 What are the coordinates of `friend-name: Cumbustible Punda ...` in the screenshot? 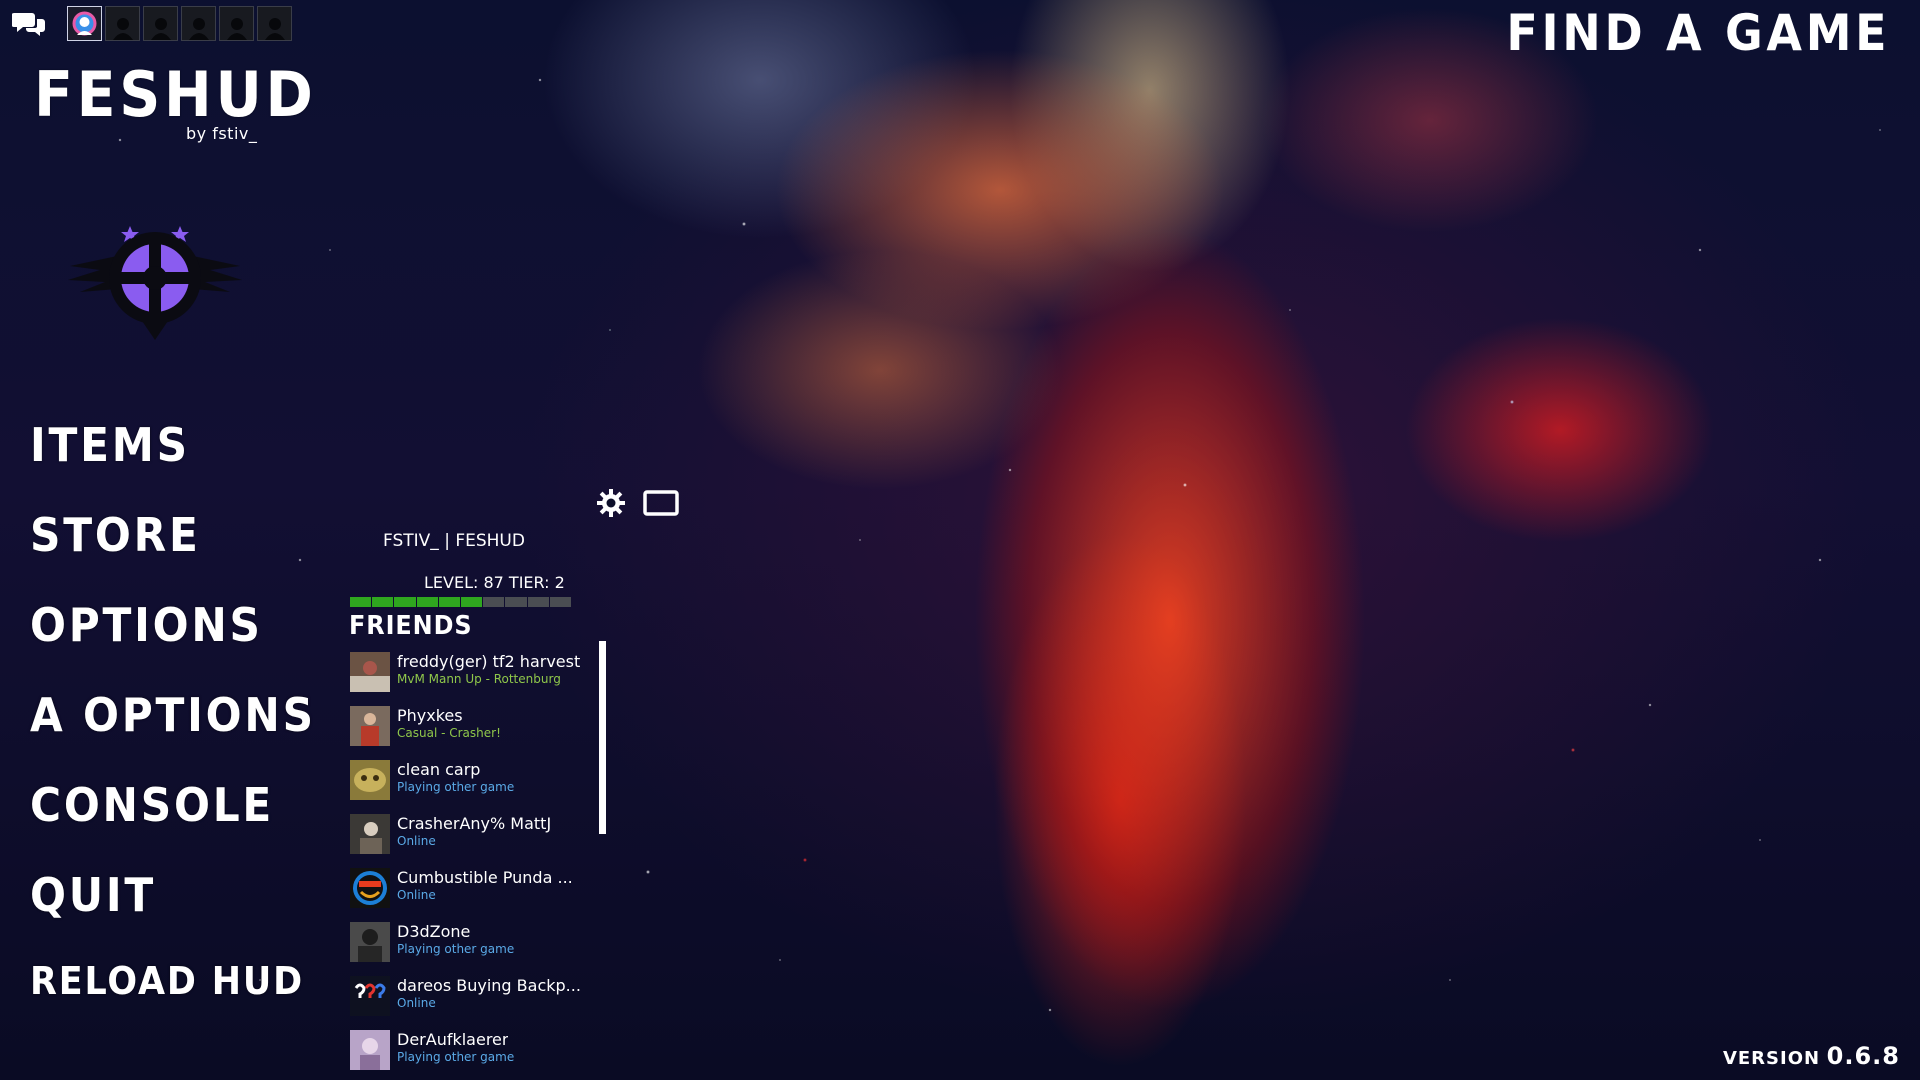 It's located at (485, 877).